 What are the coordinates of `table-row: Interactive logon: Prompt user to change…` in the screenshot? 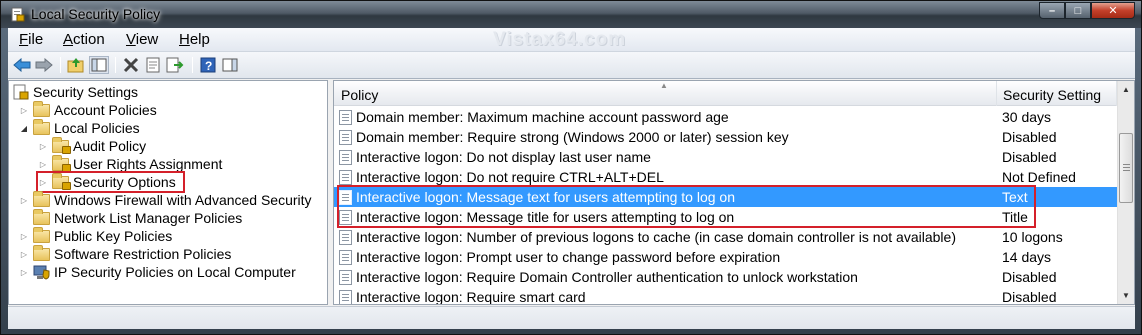 It's located at (726, 257).